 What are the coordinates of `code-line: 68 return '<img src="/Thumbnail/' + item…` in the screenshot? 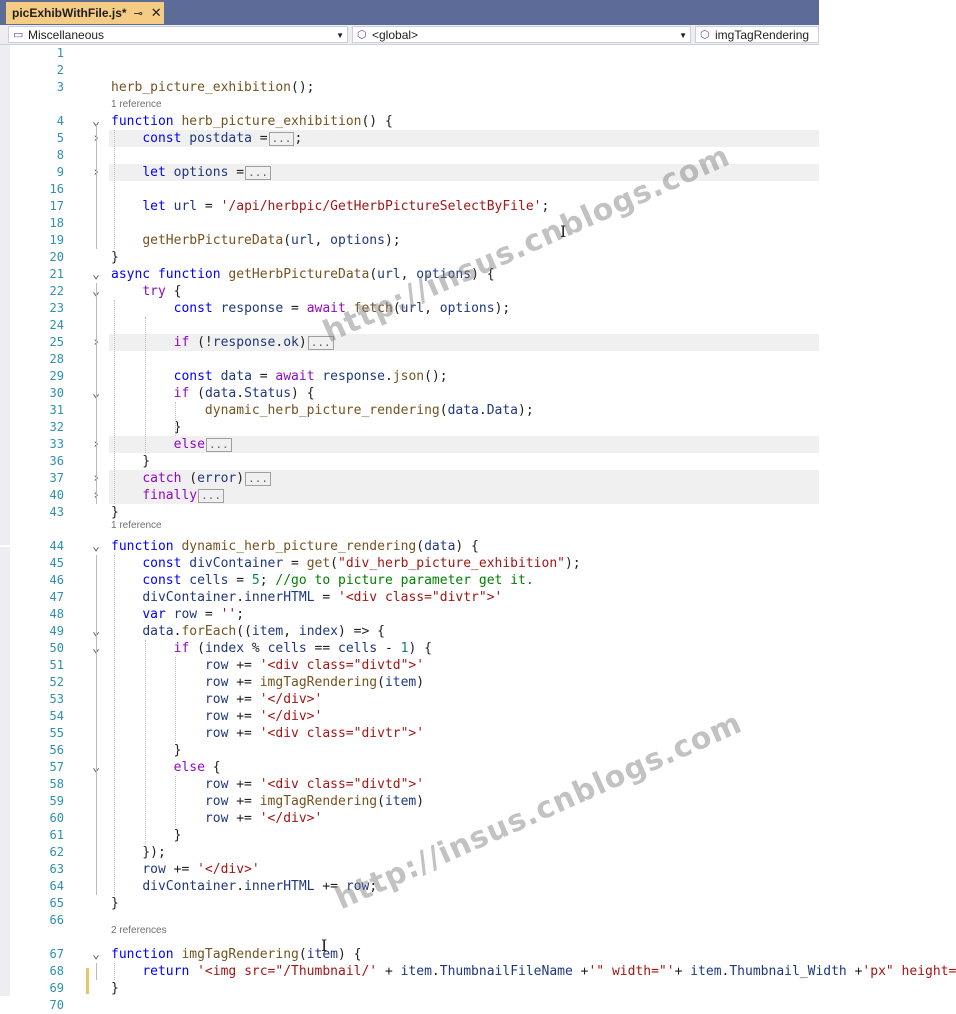 It's located at (478, 971).